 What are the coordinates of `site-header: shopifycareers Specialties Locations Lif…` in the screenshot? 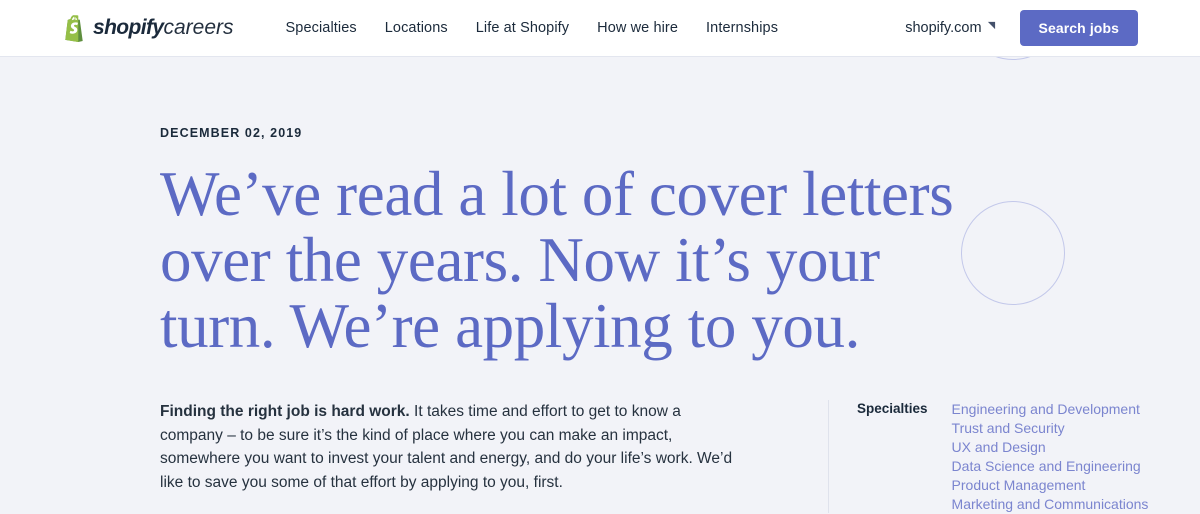 It's located at (600, 28).